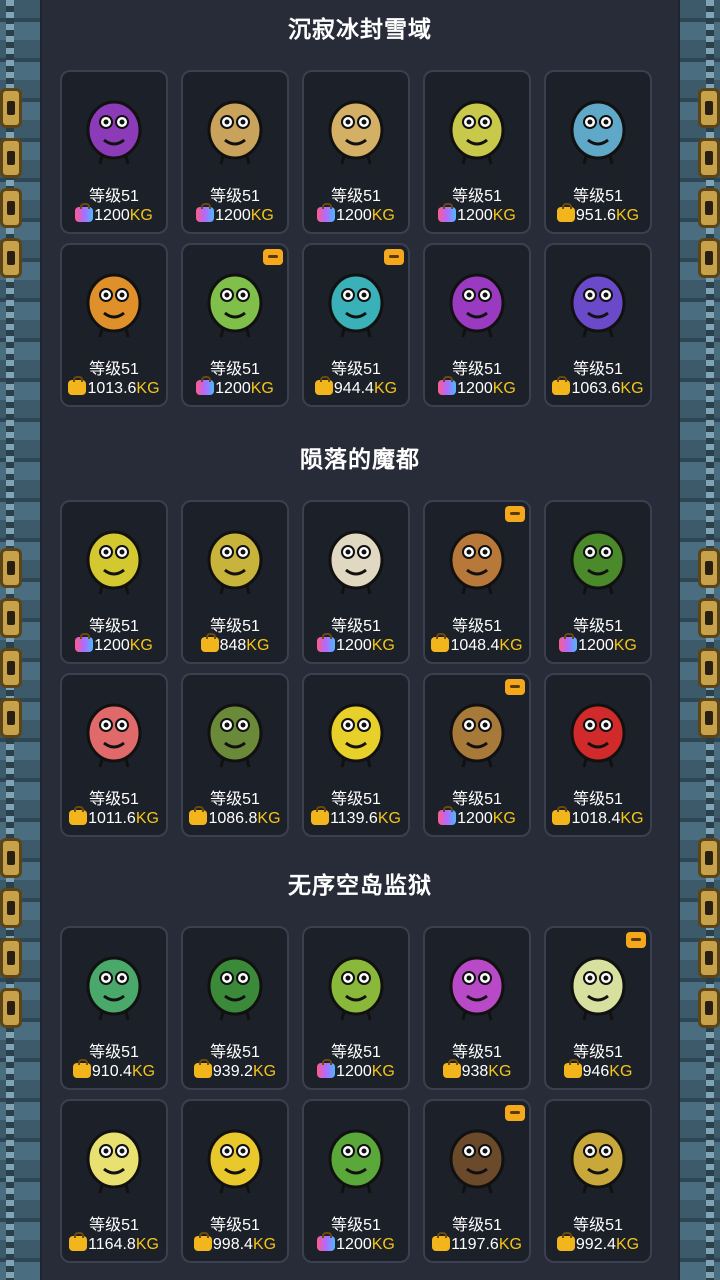 This screenshot has height=1280, width=720. I want to click on creature-card: 等级51 939.2KG, so click(235, 1008).